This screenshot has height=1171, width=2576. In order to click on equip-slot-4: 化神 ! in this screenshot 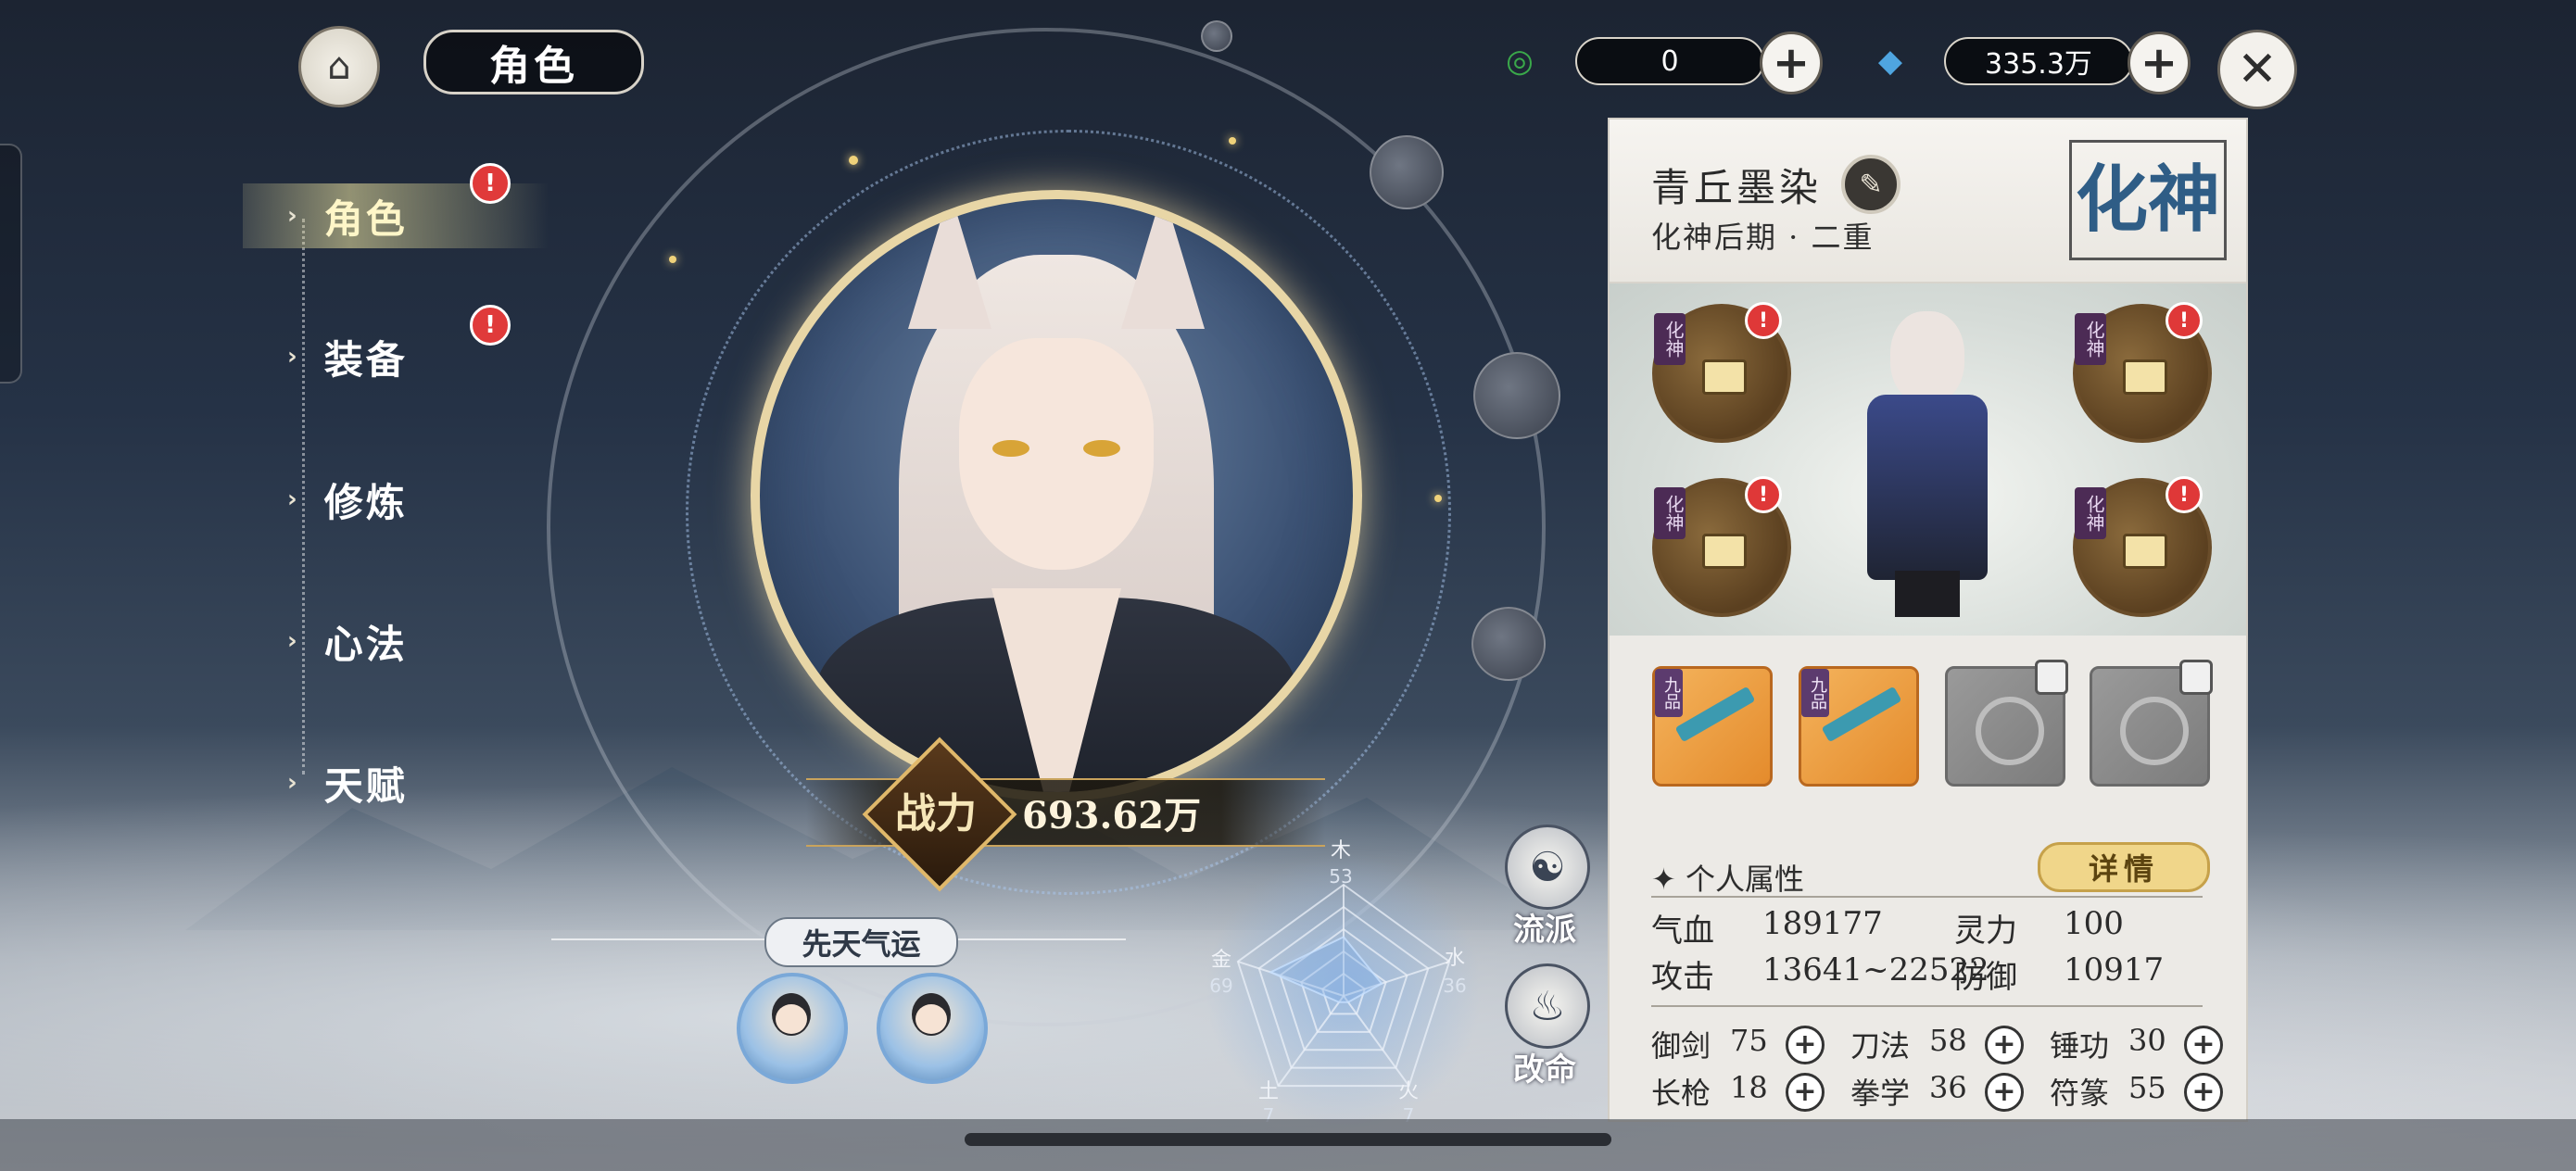, I will do `click(2142, 547)`.